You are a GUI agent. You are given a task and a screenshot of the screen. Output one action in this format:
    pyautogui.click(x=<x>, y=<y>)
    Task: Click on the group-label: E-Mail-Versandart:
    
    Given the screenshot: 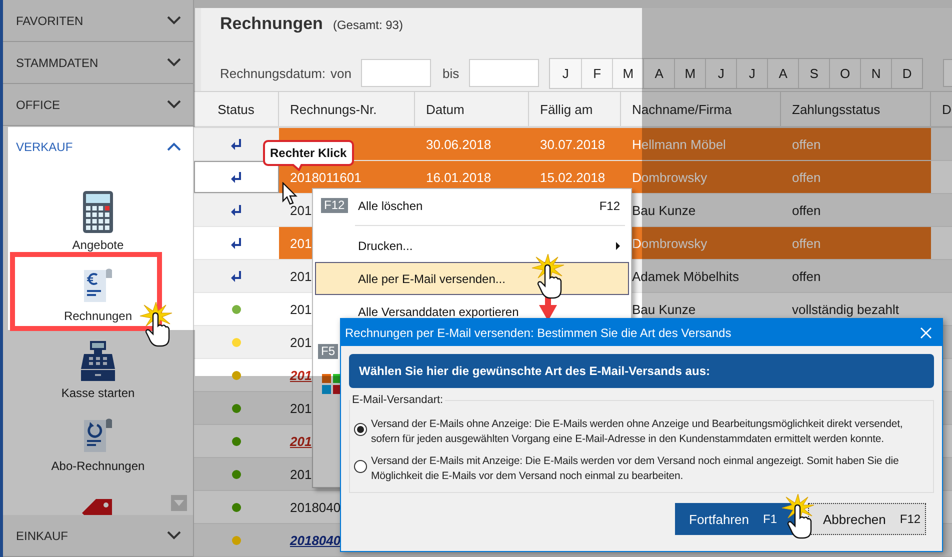 What is the action you would take?
    pyautogui.click(x=397, y=400)
    